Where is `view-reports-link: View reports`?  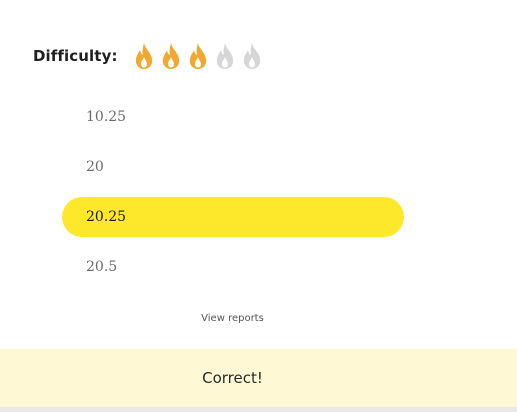 view-reports-link: View reports is located at coordinates (232, 318).